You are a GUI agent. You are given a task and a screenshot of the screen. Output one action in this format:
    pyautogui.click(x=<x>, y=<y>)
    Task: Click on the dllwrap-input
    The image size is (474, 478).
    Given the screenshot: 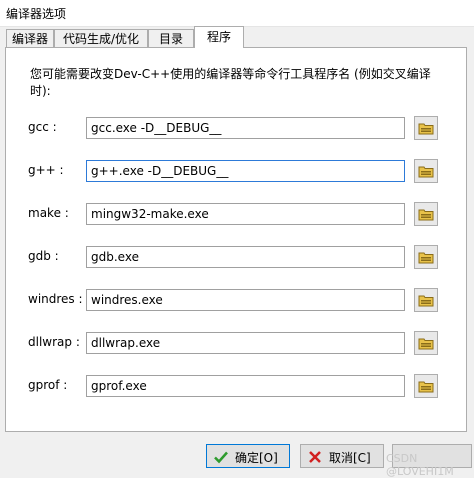 What is the action you would take?
    pyautogui.click(x=245, y=343)
    